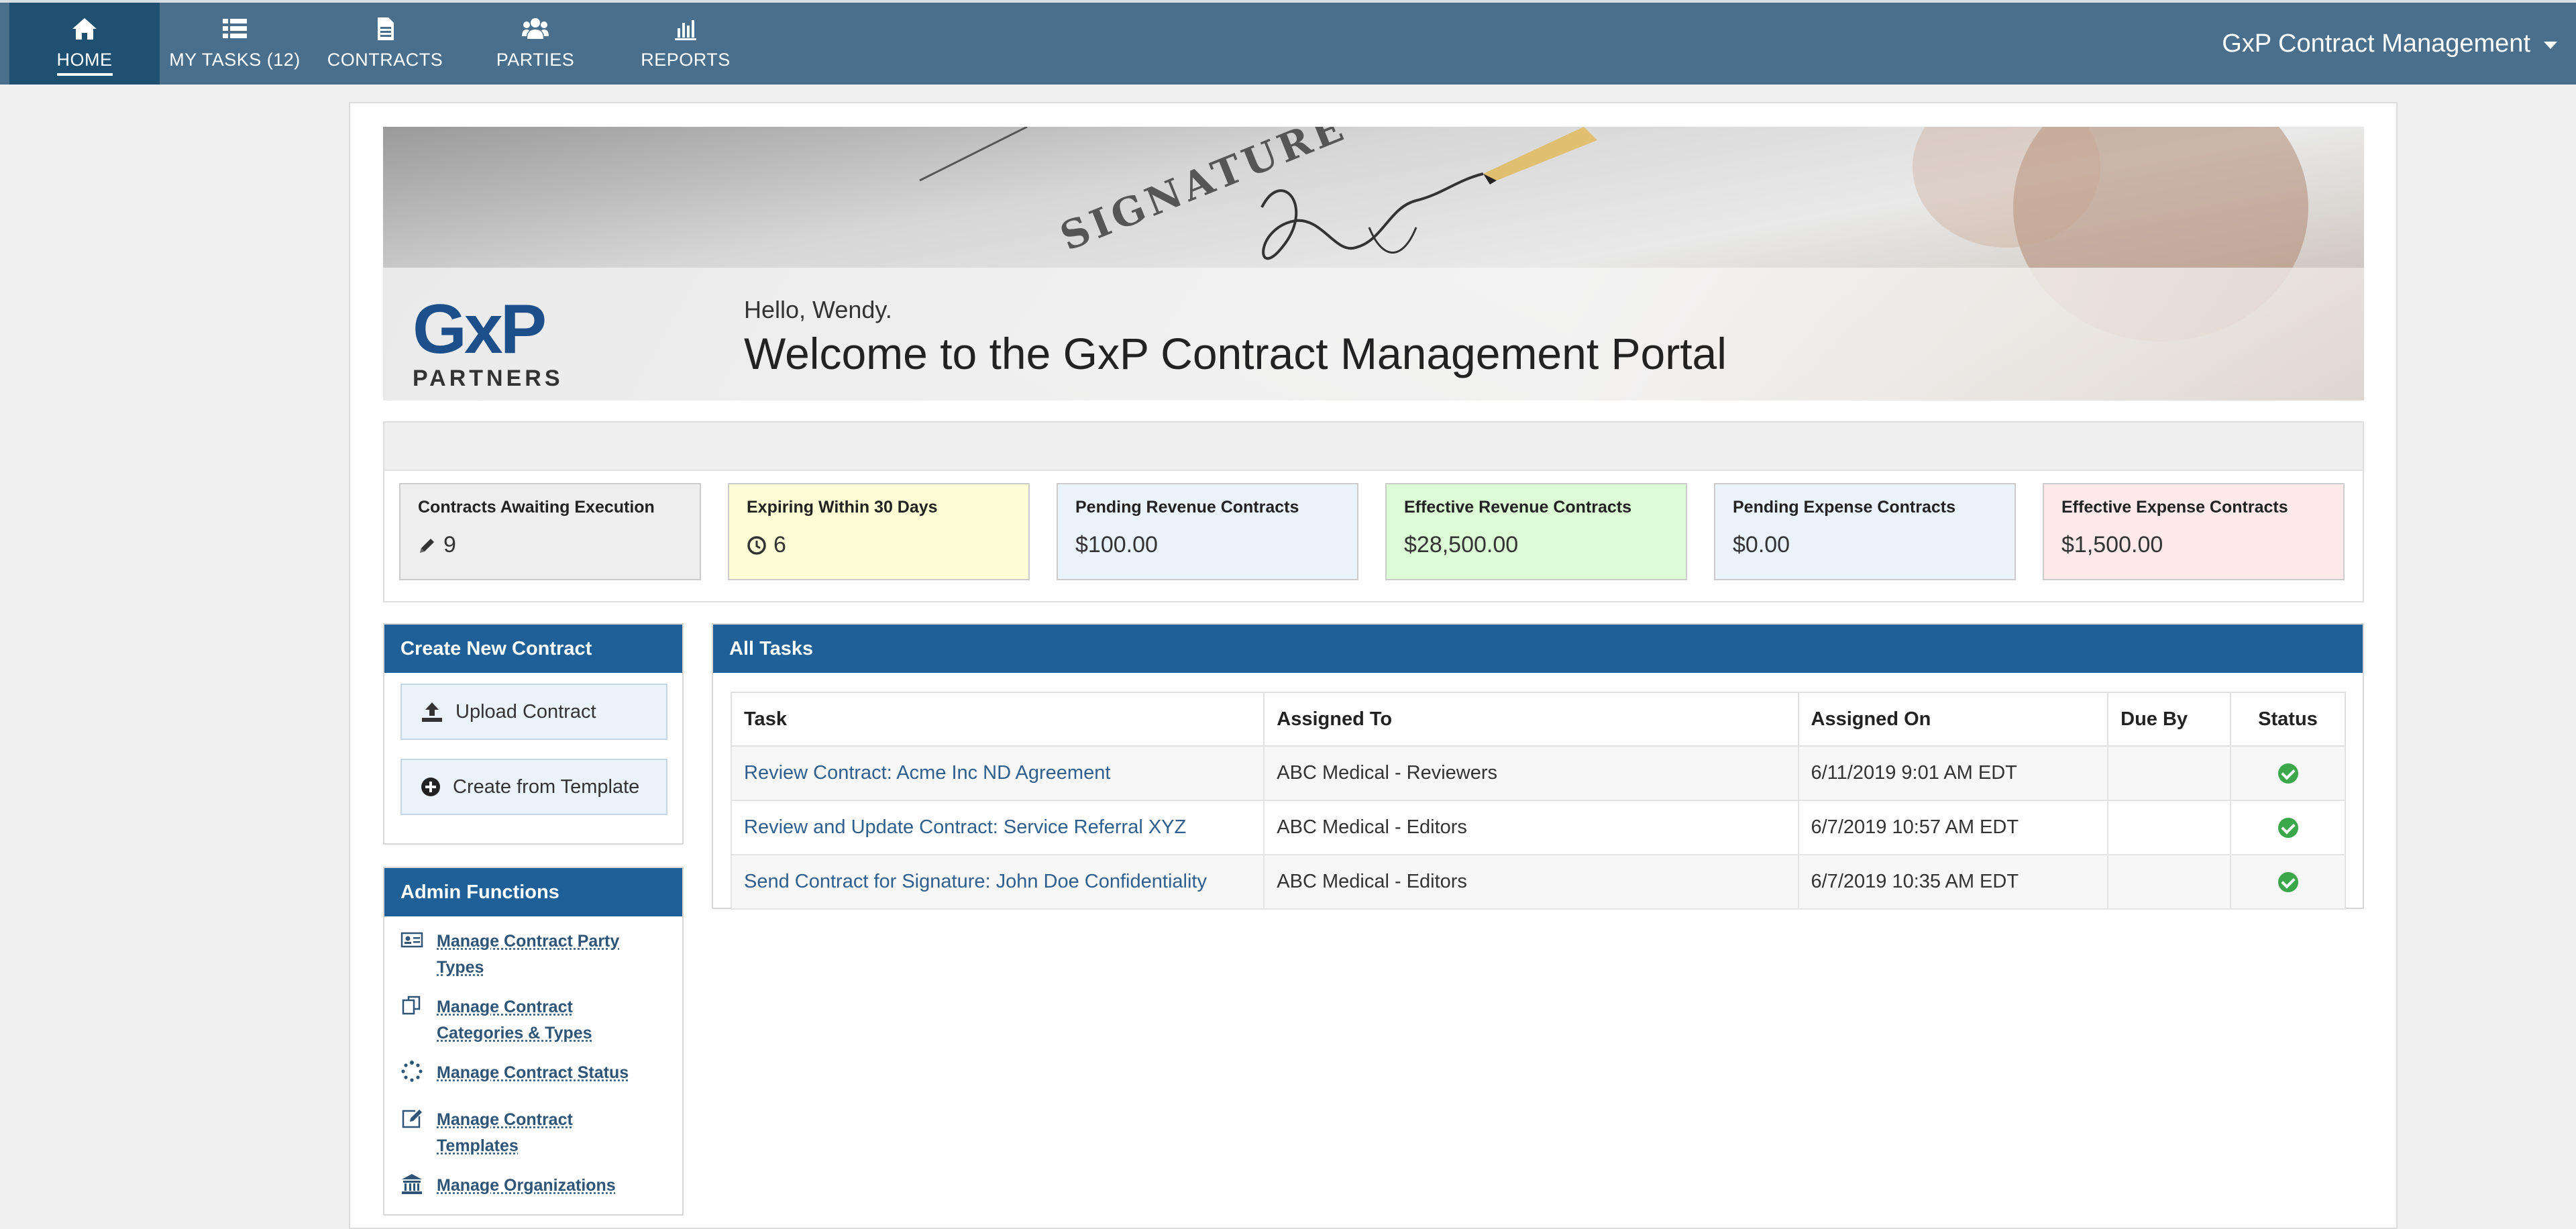  What do you see at coordinates (757, 545) in the screenshot?
I see `clock-icon` at bounding box center [757, 545].